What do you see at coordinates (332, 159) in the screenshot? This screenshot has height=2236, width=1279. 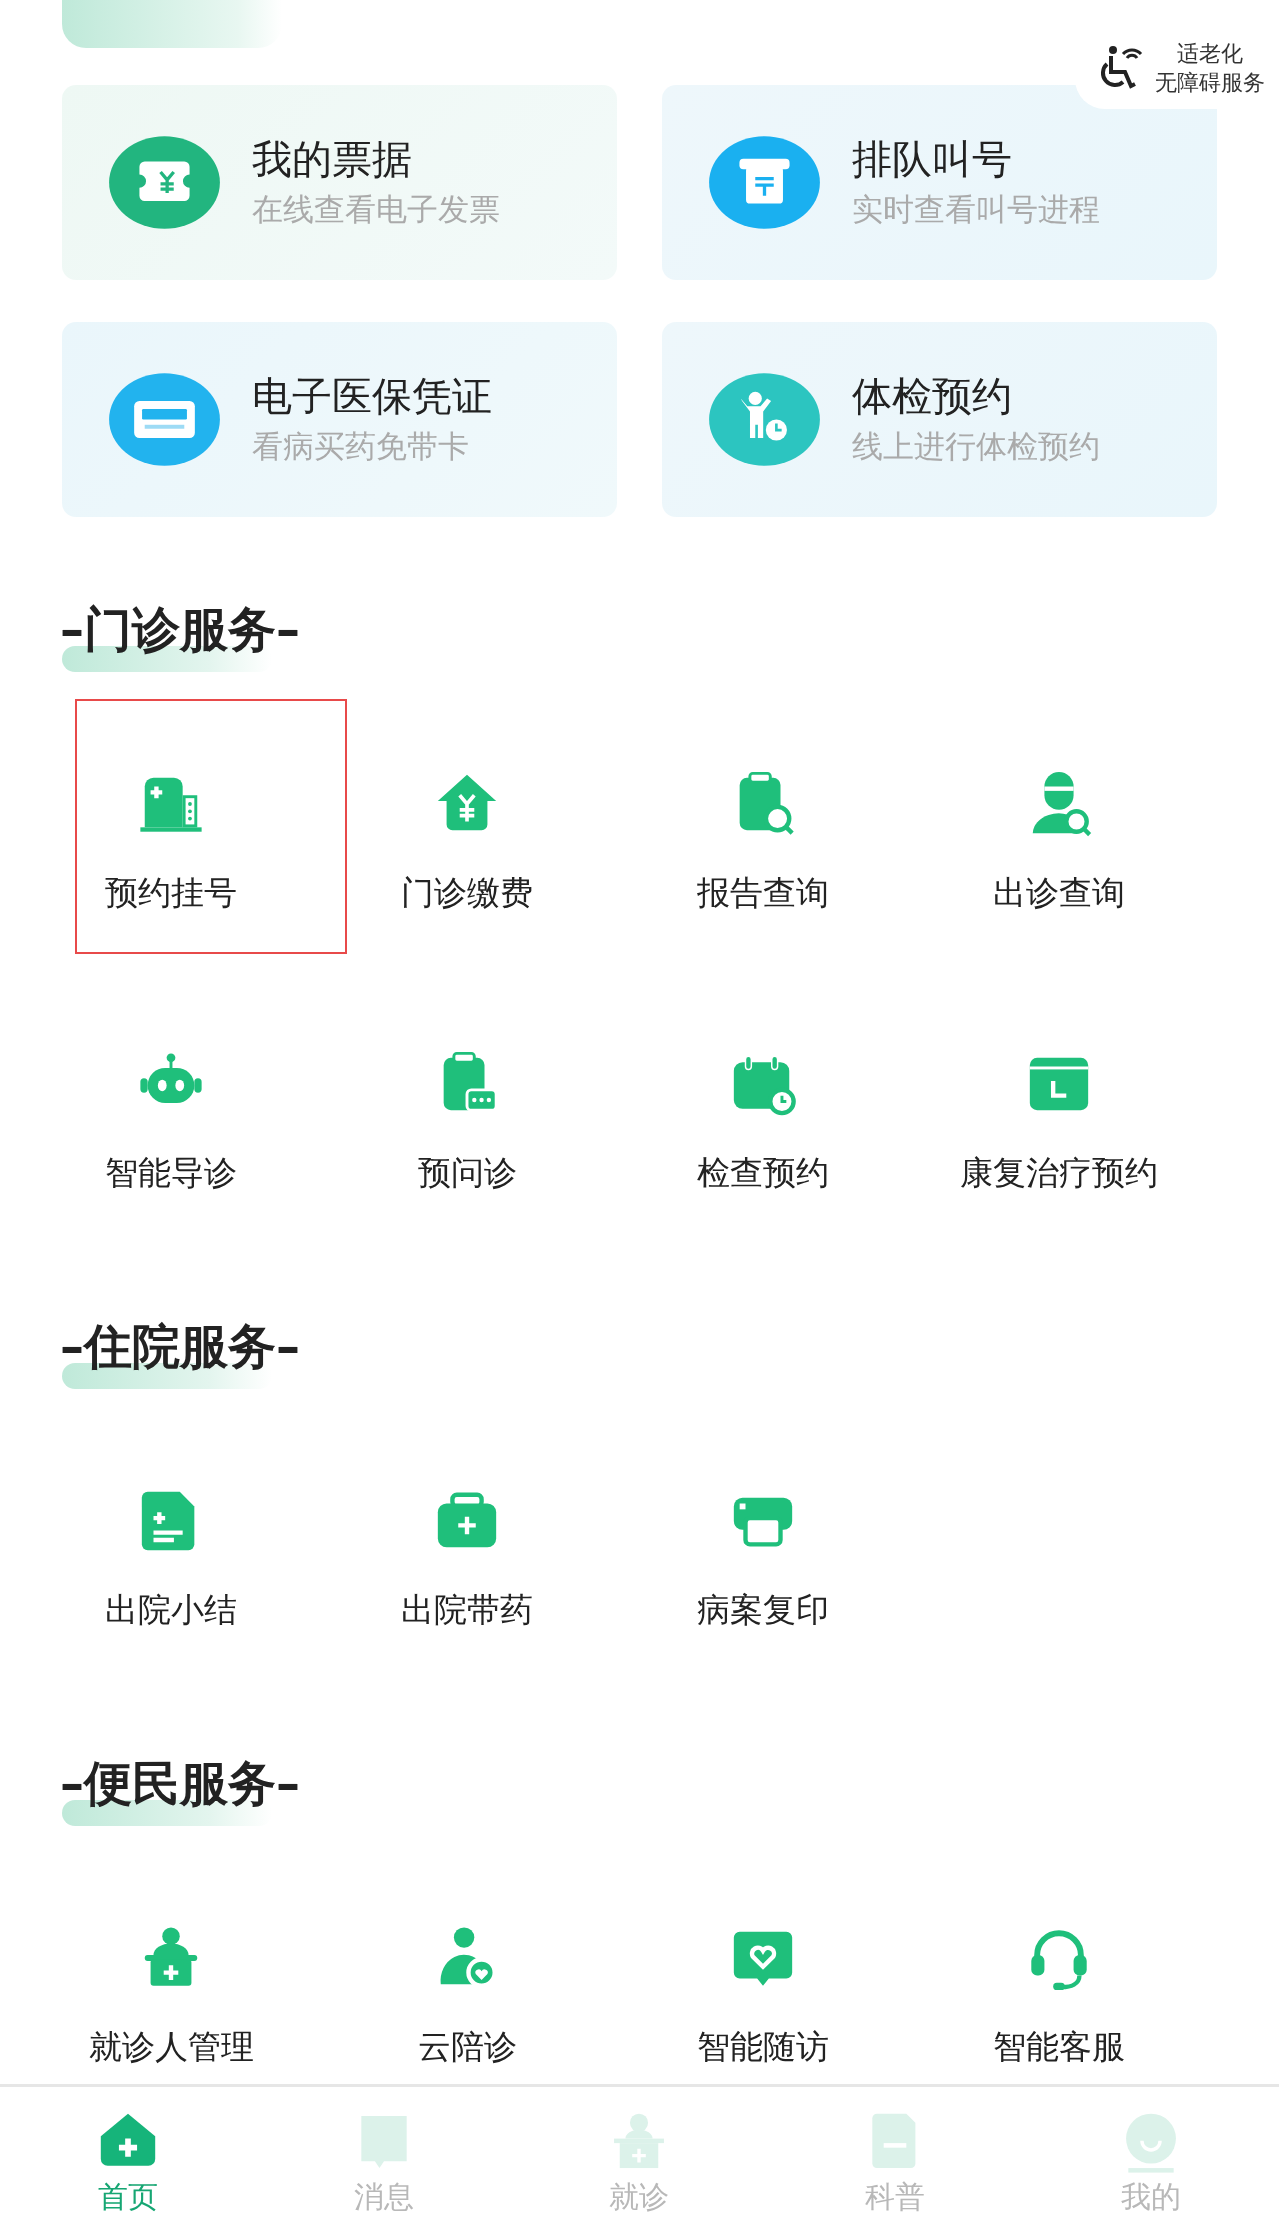 I see `card-title: 我的票据` at bounding box center [332, 159].